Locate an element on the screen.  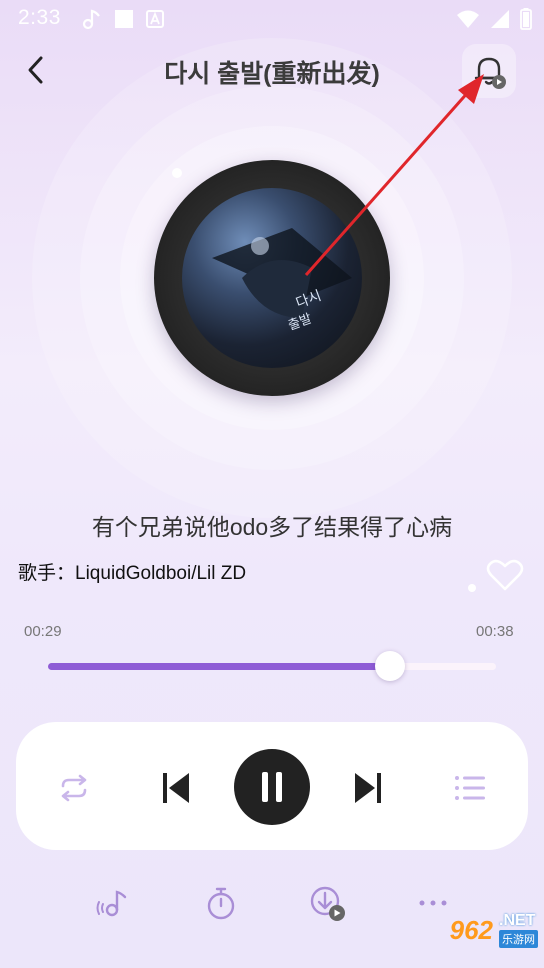
watermark-text: .NET 乐游网 is located at coordinates (518, 930).